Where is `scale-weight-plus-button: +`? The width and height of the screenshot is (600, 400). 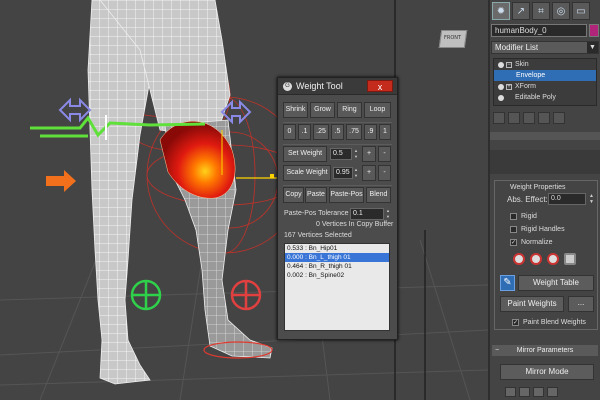
scale-weight-plus-button: + is located at coordinates (369, 173).